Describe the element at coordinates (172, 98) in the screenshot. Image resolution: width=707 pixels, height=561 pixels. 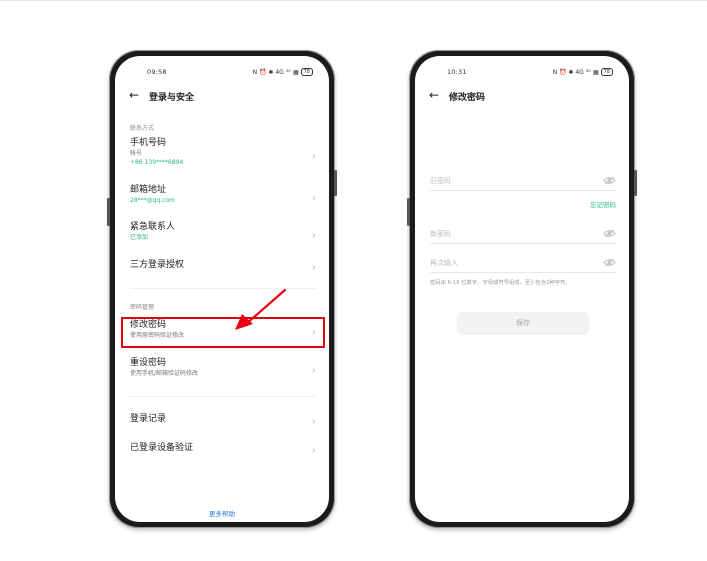
I see `page-title: 登录与安全` at that location.